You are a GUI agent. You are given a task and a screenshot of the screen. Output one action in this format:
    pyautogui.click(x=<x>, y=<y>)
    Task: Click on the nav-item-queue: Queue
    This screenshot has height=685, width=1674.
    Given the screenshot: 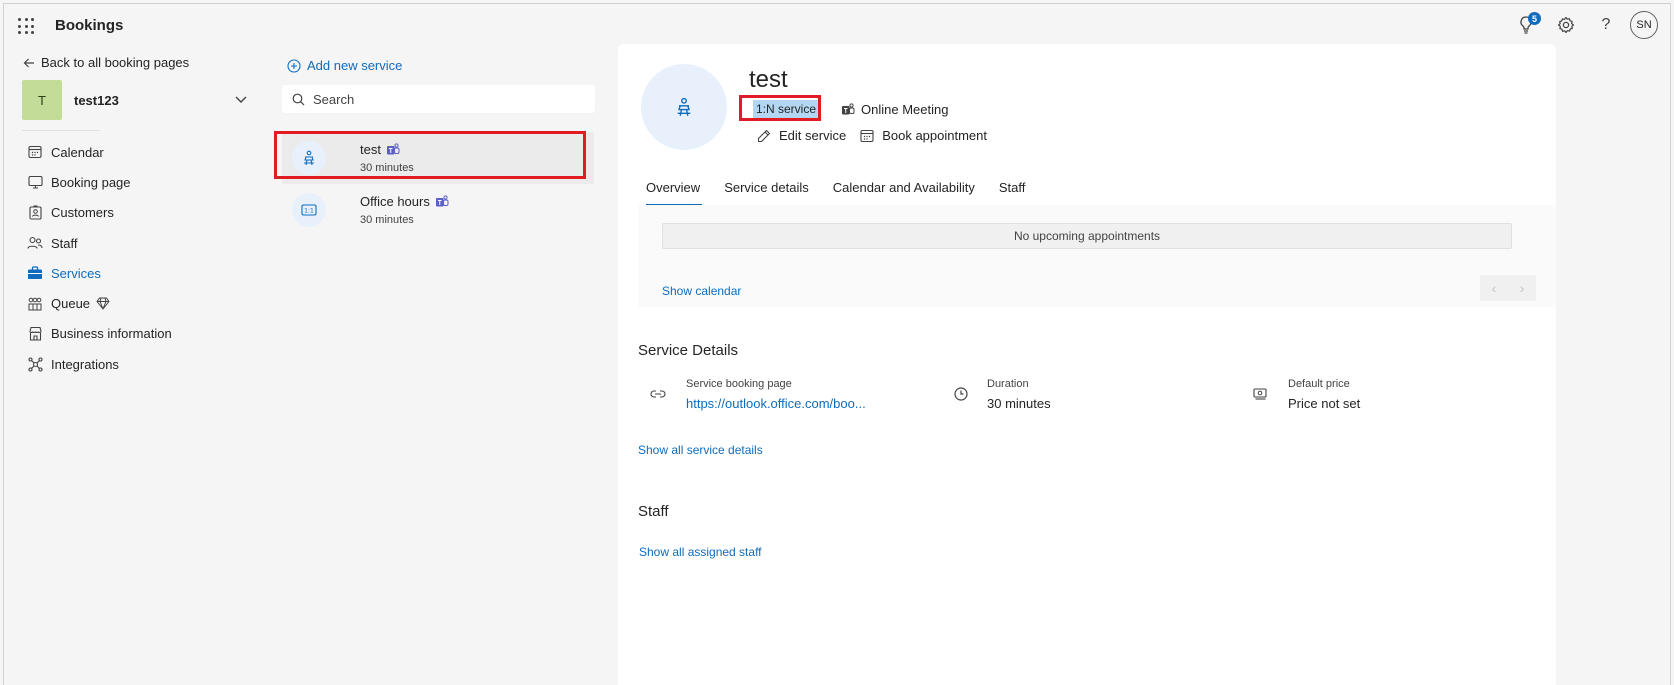 What is the action you would take?
    pyautogui.click(x=142, y=303)
    